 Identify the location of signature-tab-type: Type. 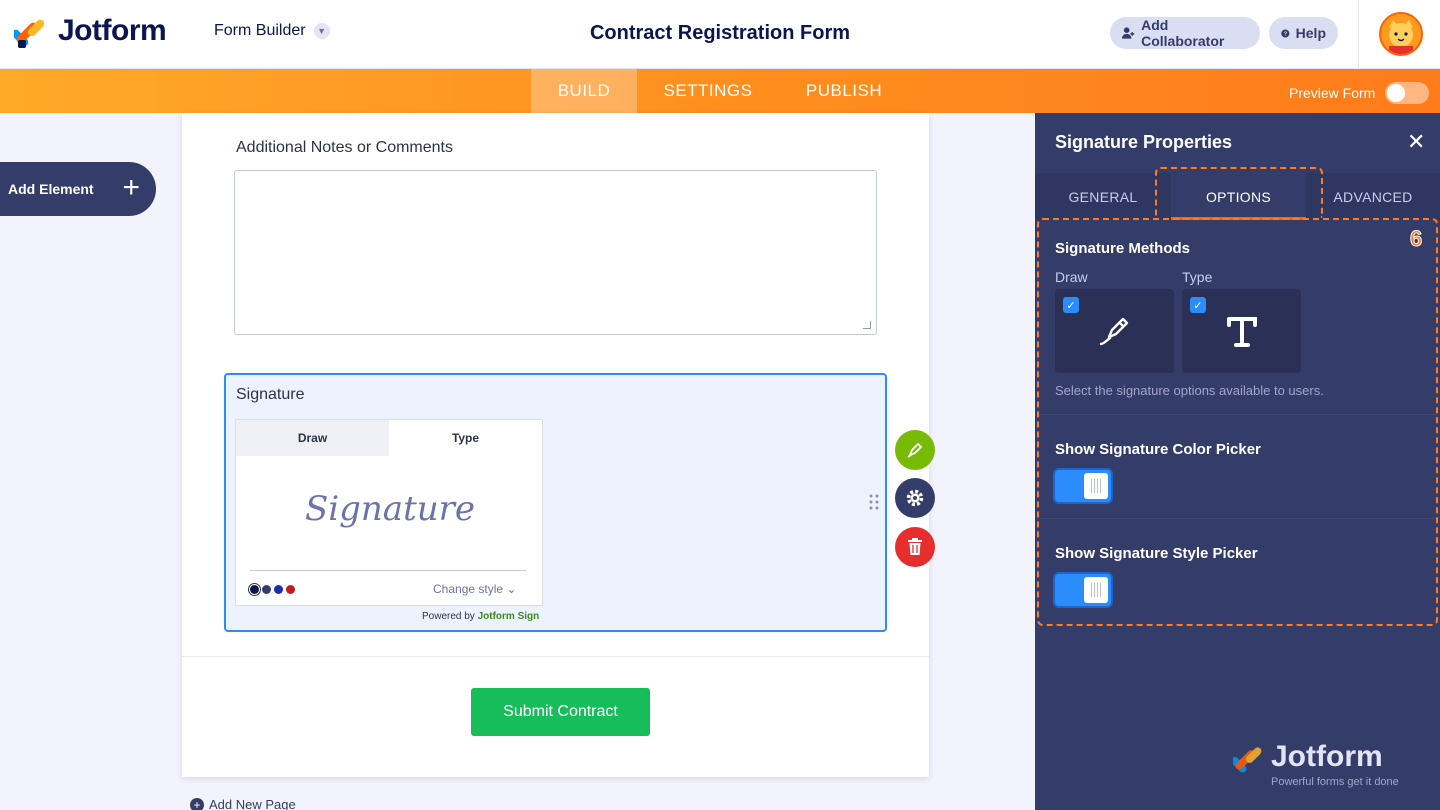
(465, 438).